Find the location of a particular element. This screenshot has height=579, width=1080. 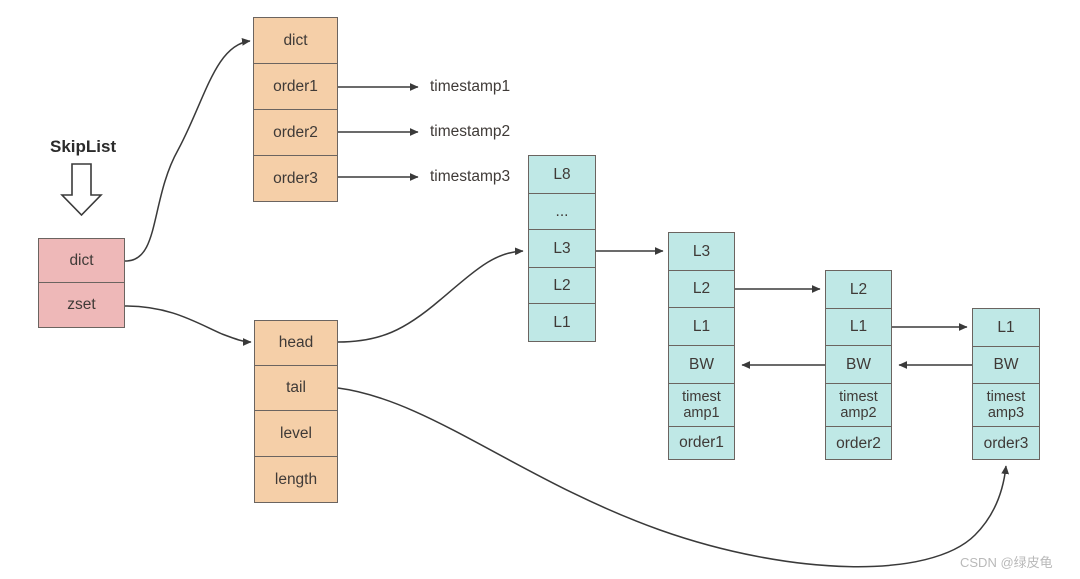

node2-cell-l2: L2 is located at coordinates (858, 290).